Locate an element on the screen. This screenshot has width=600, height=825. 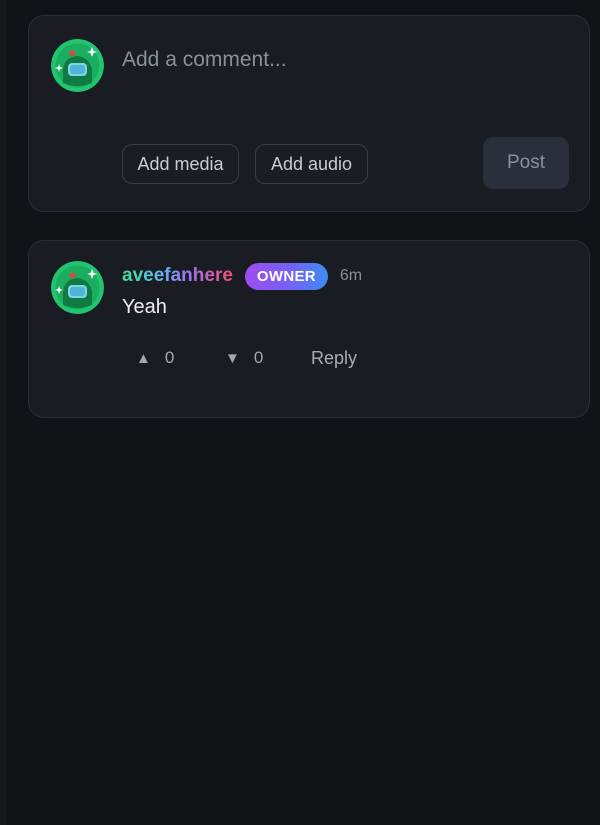
add-audio-button: Add audio is located at coordinates (311, 164).